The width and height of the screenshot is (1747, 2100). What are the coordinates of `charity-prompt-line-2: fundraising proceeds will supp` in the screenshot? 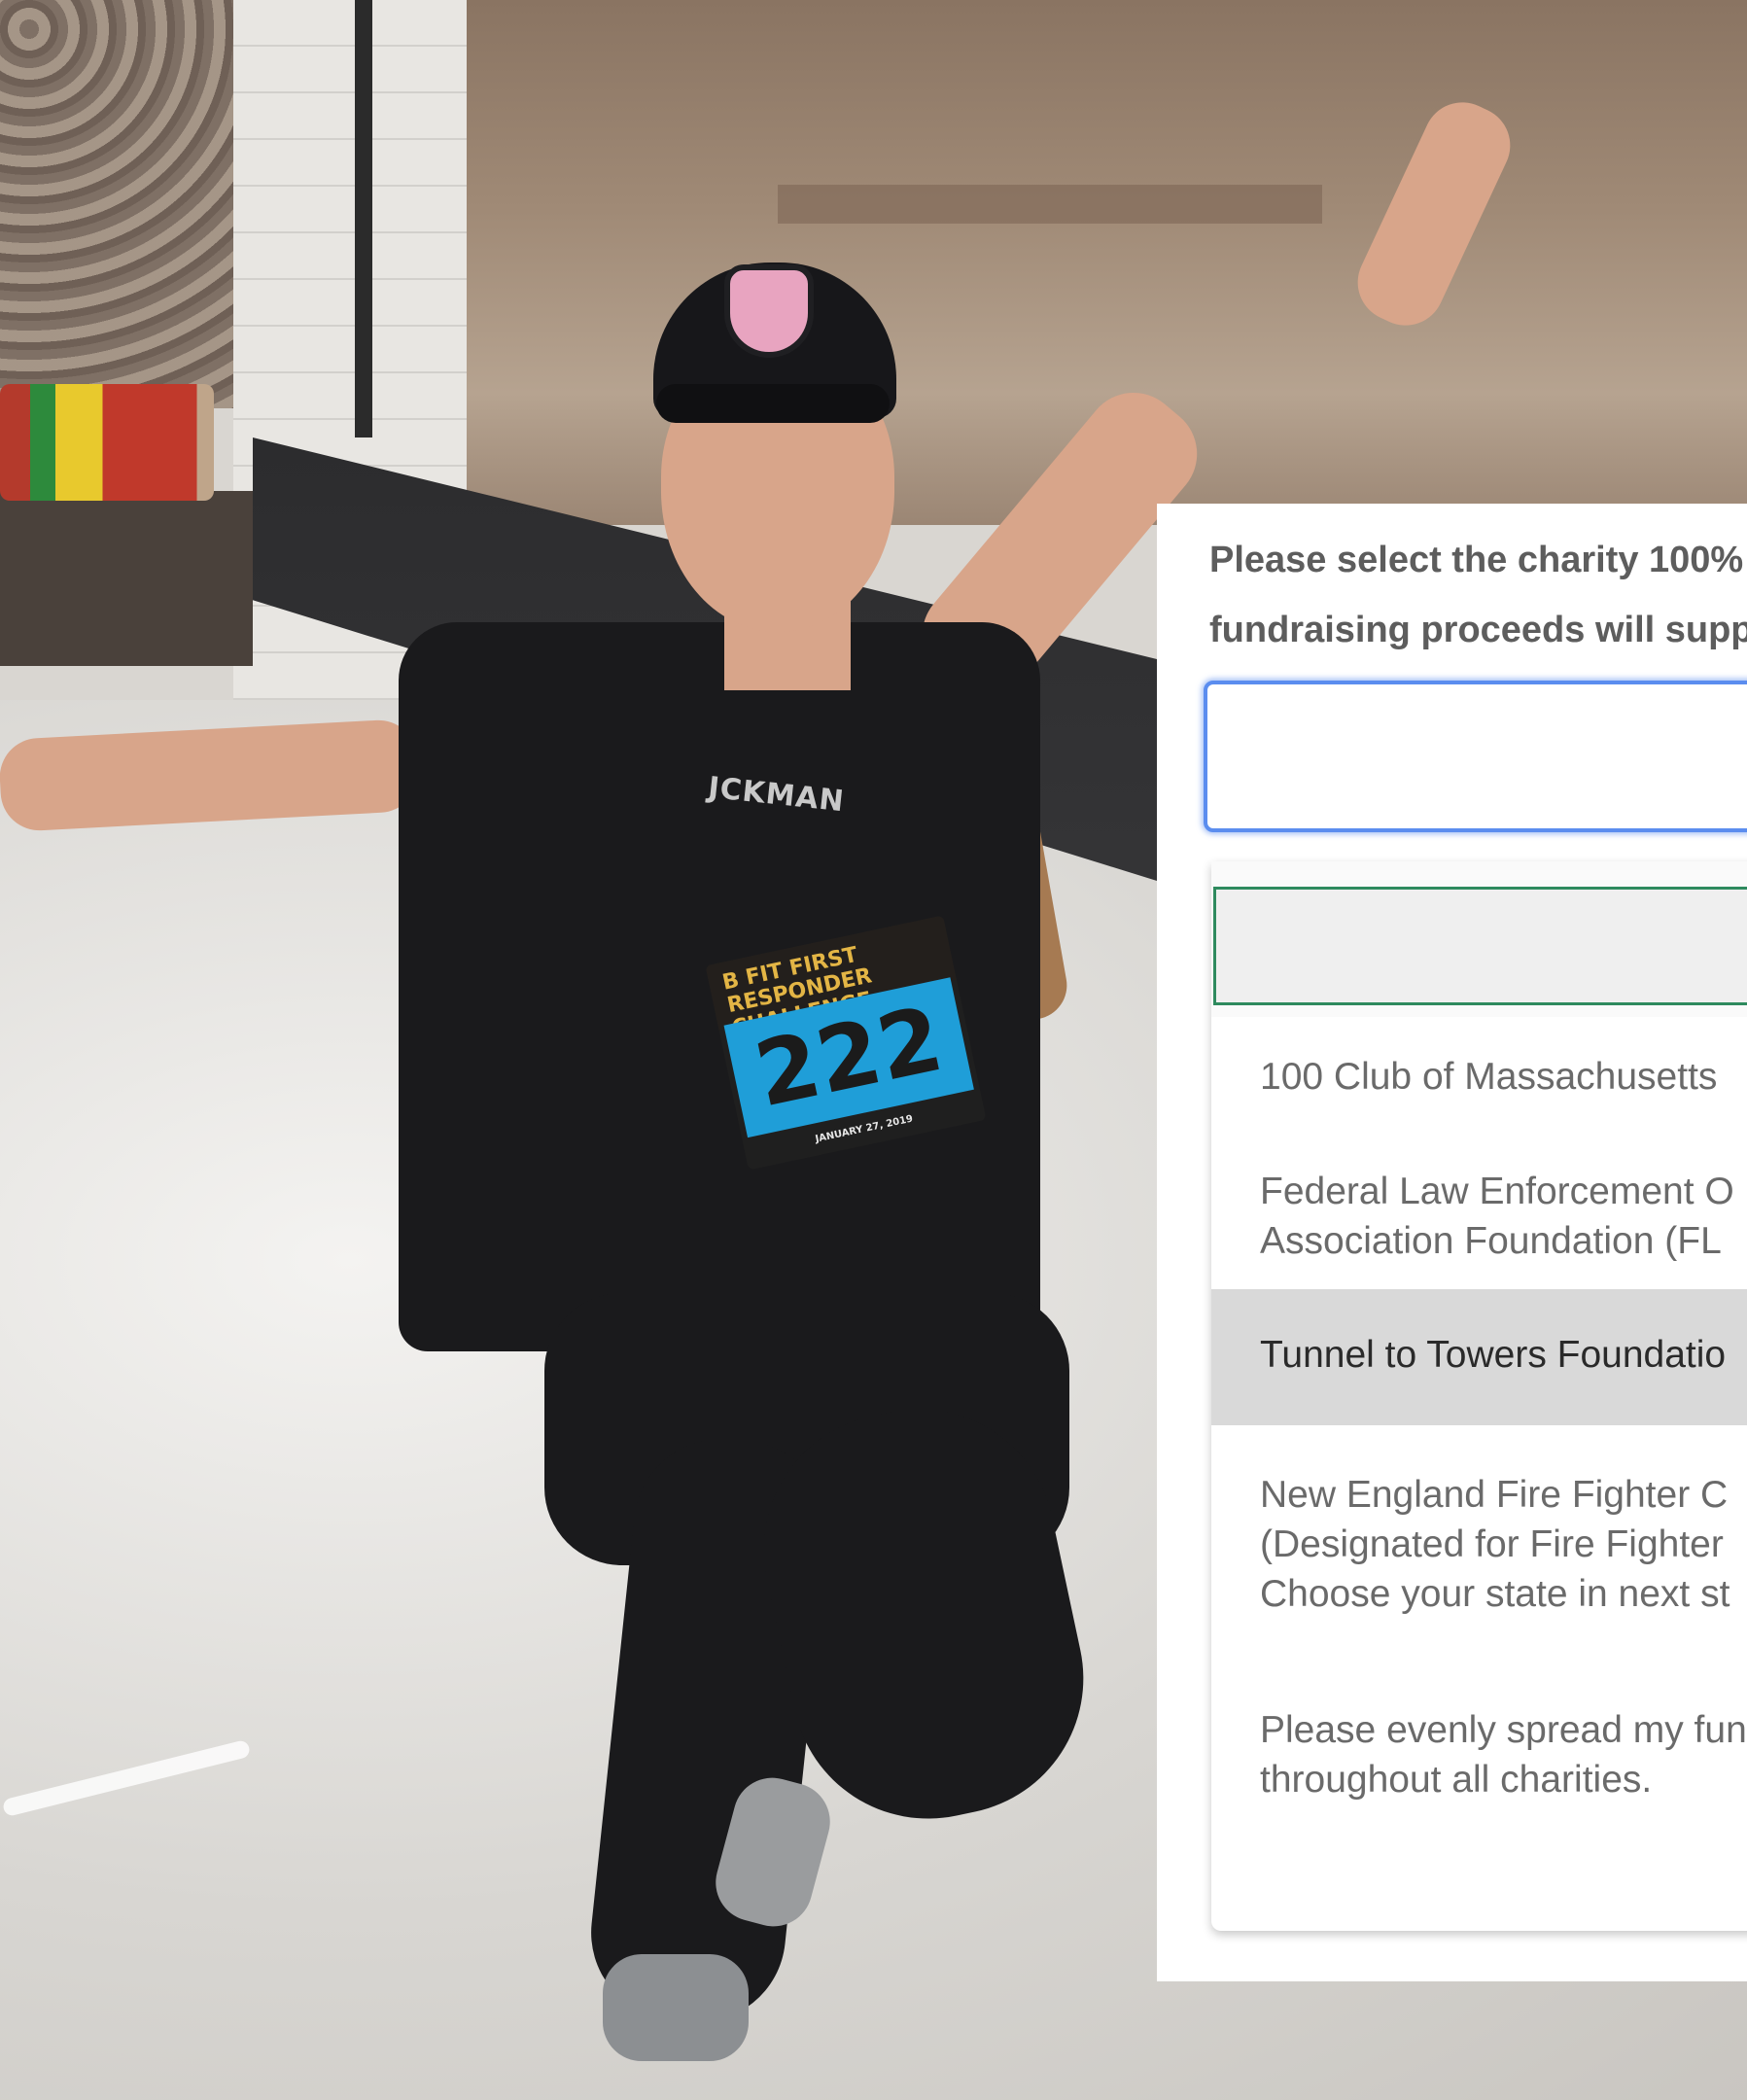 It's located at (1478, 630).